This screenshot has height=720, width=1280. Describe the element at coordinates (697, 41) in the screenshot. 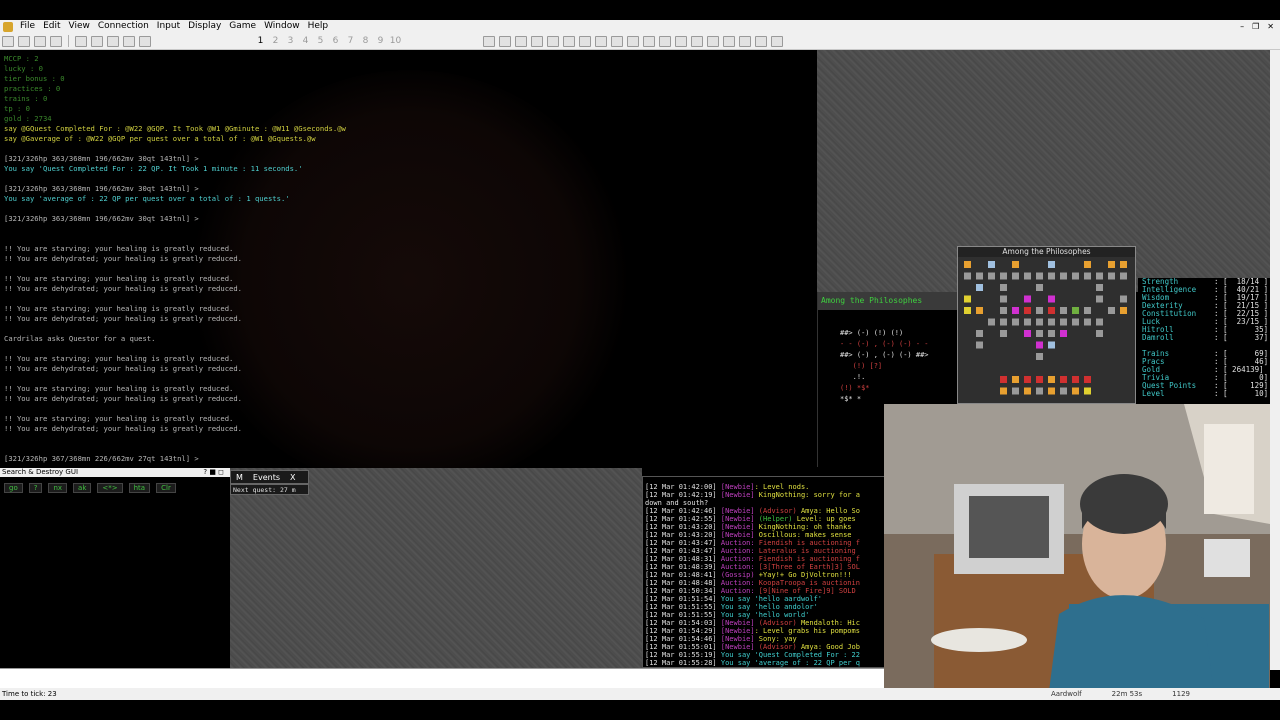

I see `settings-icon` at that location.